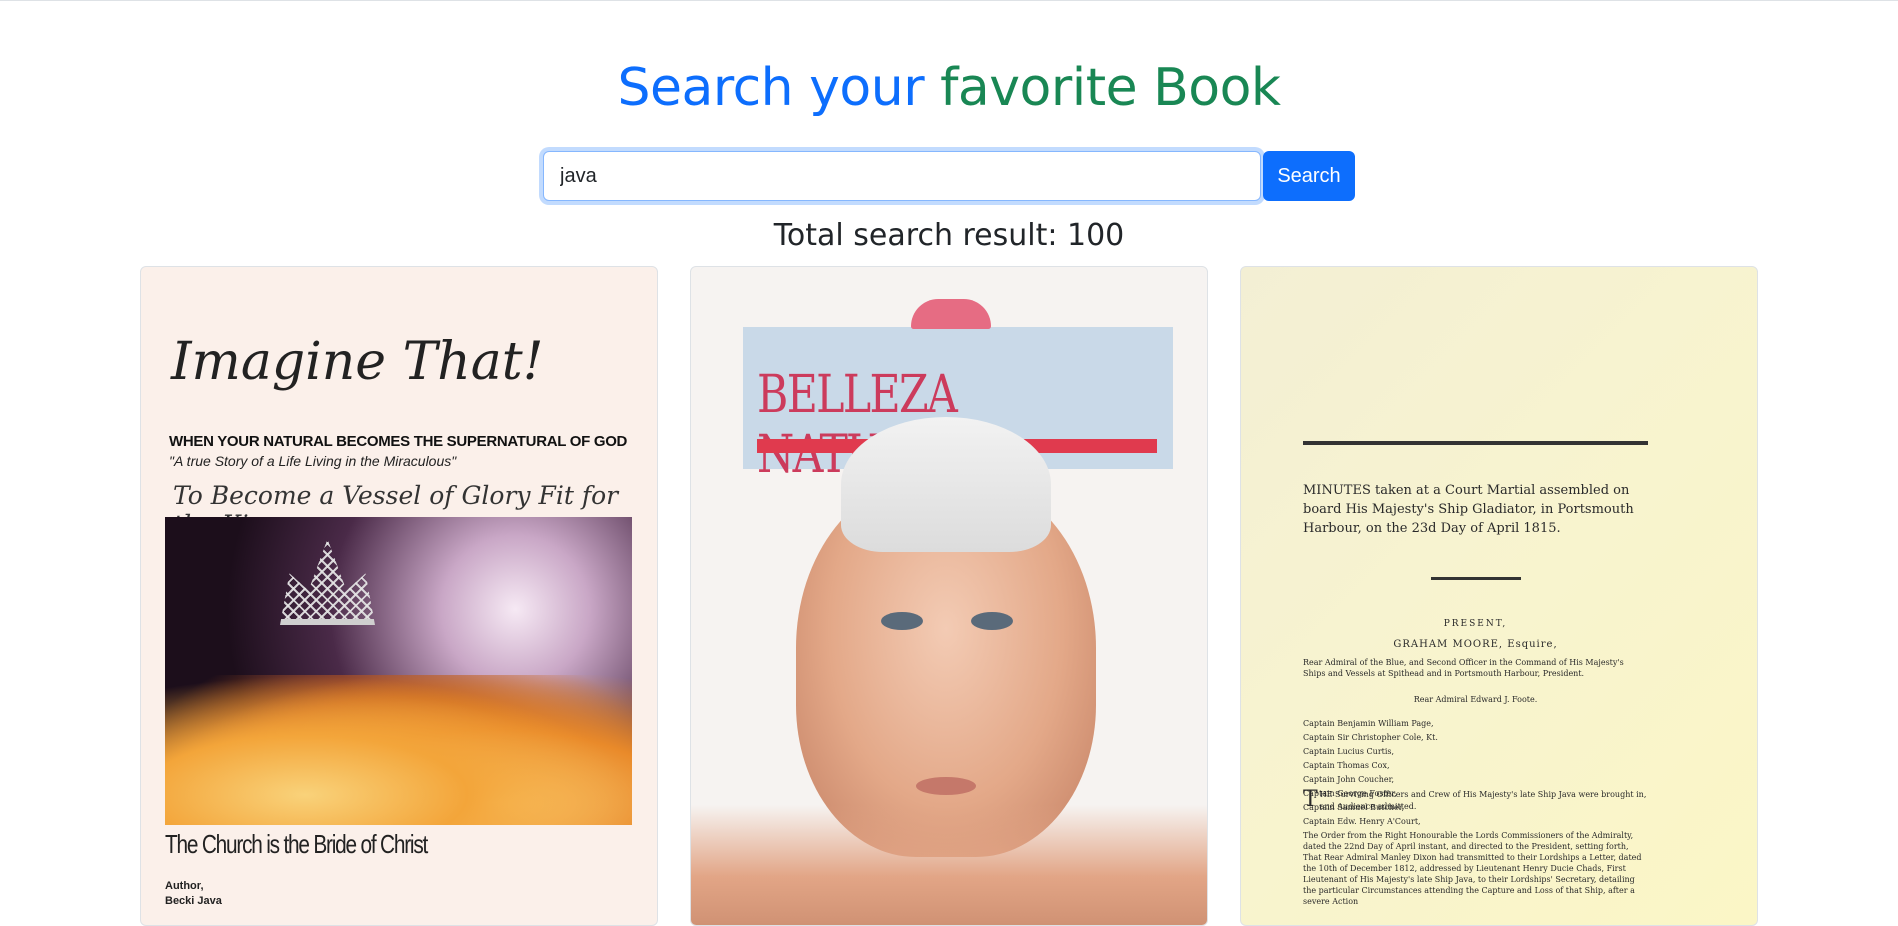  Describe the element at coordinates (1362, 821) in the screenshot. I see `captain: Captain Edw. Henry A'Court,` at that location.